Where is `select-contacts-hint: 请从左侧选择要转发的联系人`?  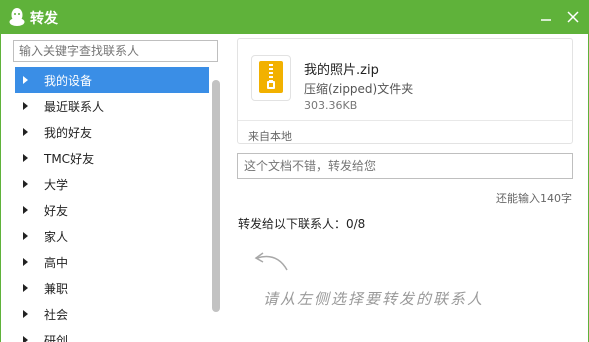 select-contacts-hint: 请从左侧选择要转发的联系人 is located at coordinates (374, 299).